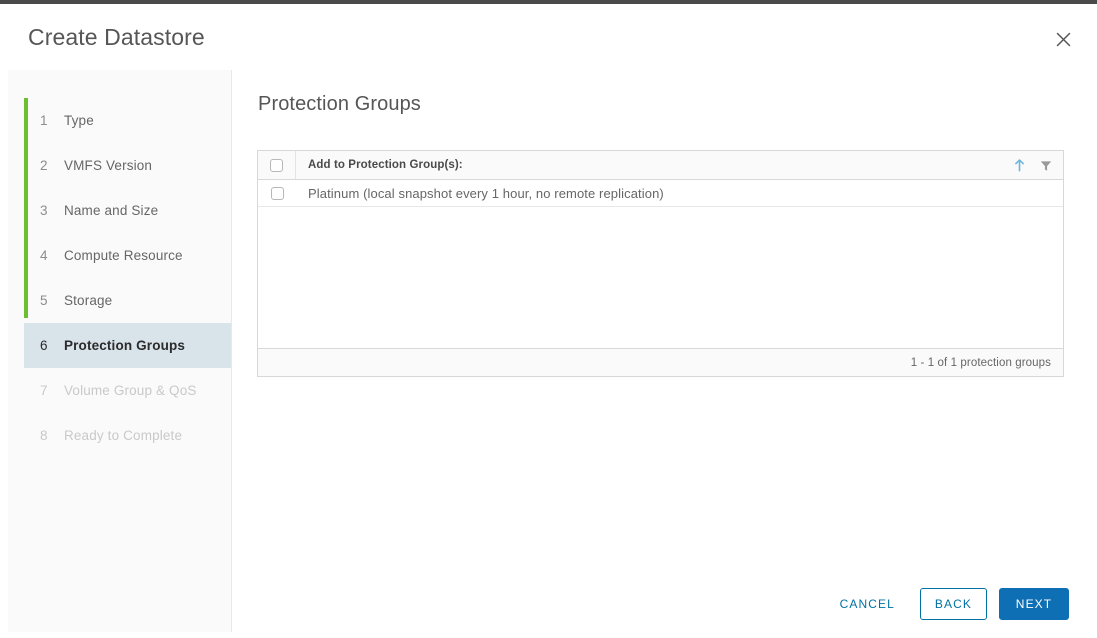 The image size is (1097, 638). What do you see at coordinates (385, 165) in the screenshot?
I see `column-header-protection-group: Add to Protection Group(s):` at bounding box center [385, 165].